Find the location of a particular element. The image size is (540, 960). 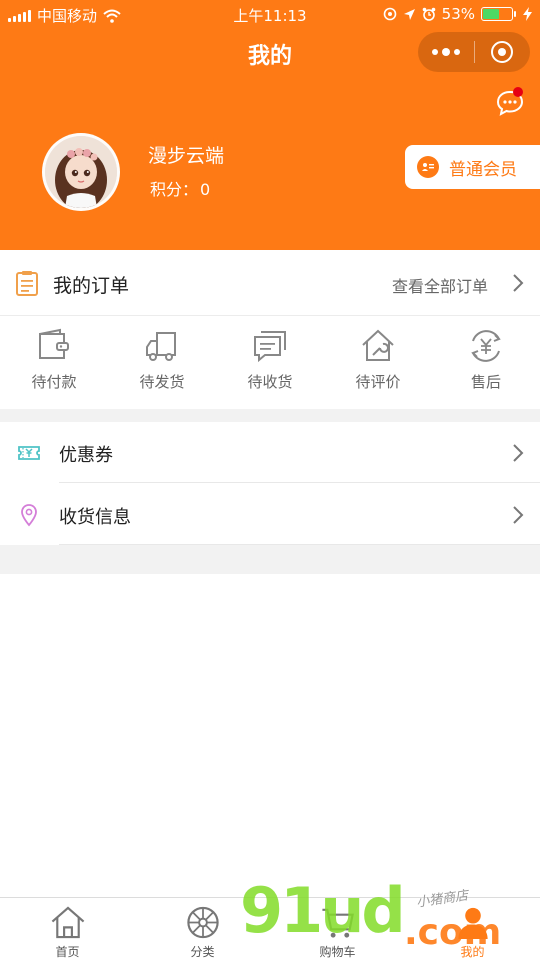

member-level-button: 普通会员 is located at coordinates (472, 167).